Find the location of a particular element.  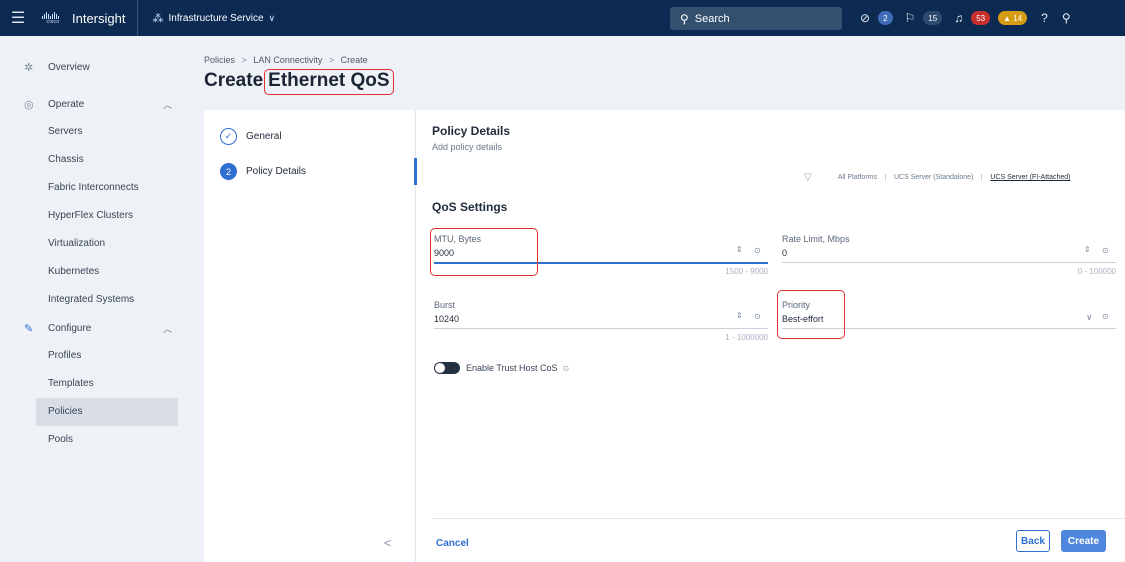

section-title: Policy Details is located at coordinates (471, 131).